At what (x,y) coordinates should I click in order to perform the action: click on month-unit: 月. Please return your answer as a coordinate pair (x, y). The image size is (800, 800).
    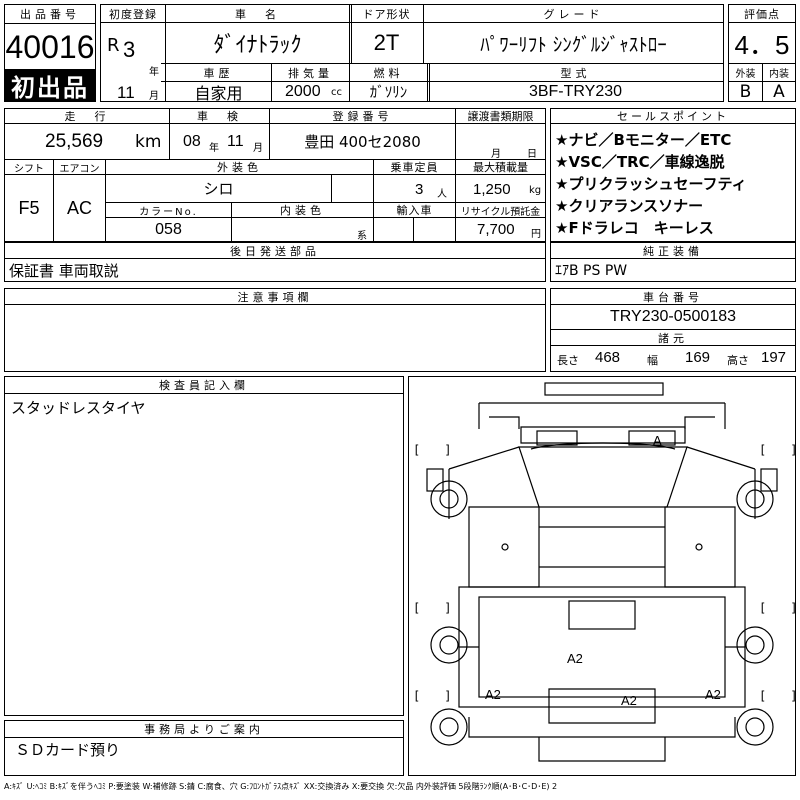
    Looking at the image, I should click on (154, 96).